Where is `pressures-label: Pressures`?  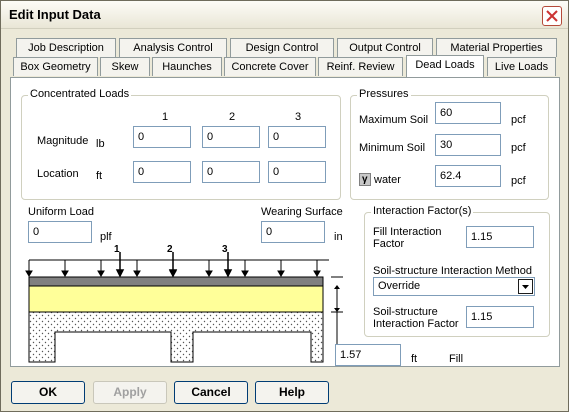 pressures-label: Pressures is located at coordinates (384, 94).